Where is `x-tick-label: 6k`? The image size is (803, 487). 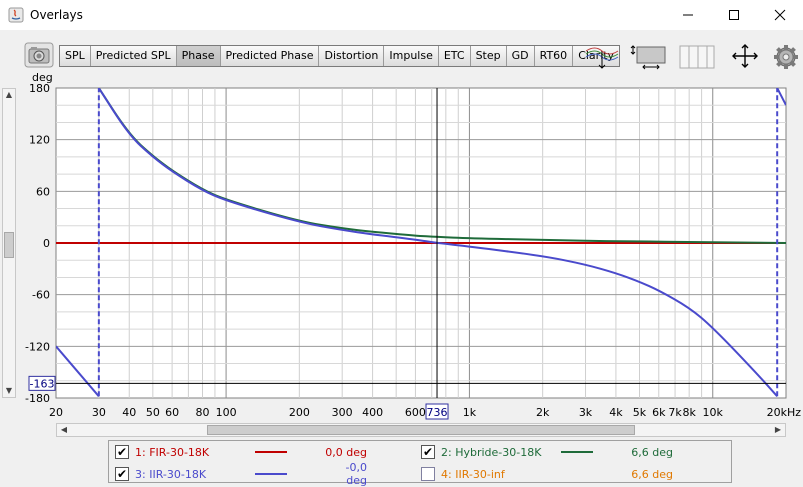
x-tick-label: 6k is located at coordinates (659, 412).